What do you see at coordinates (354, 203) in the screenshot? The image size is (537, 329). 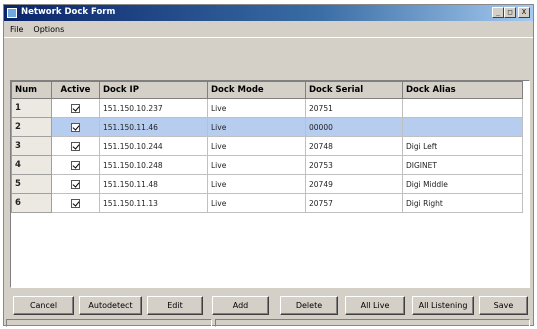 I see `row-serial-cell: 20757` at bounding box center [354, 203].